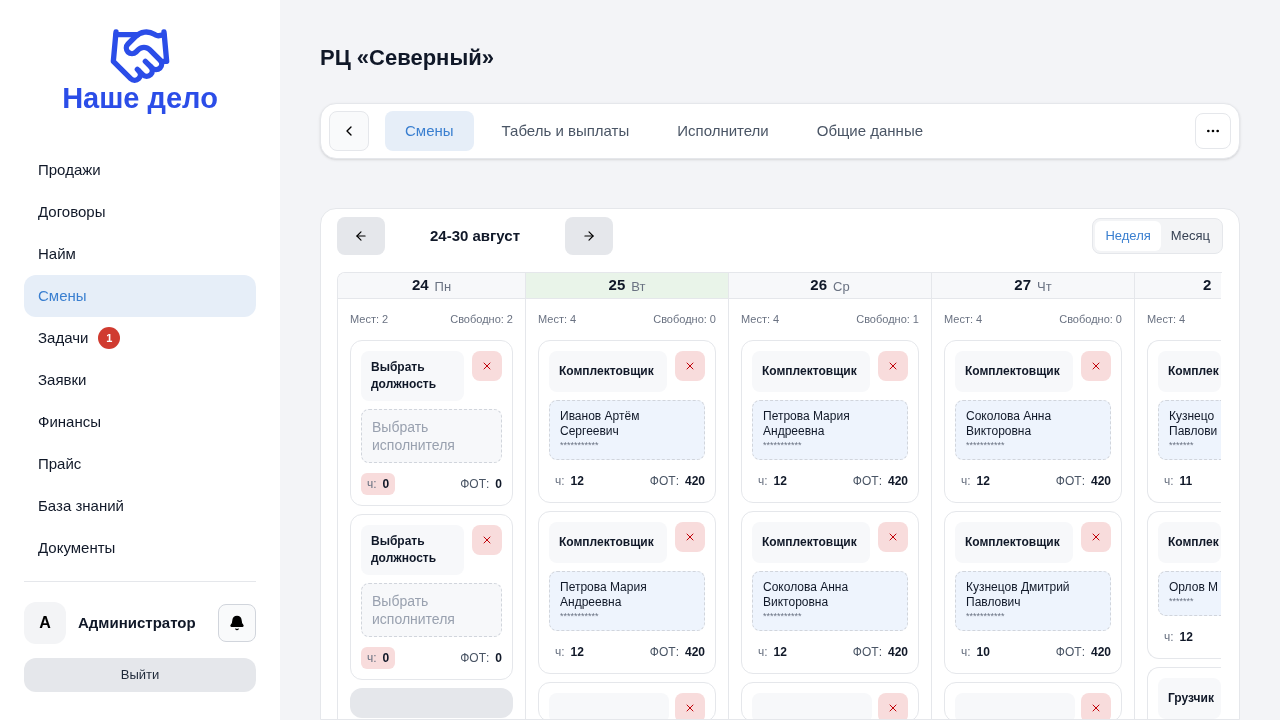  Describe the element at coordinates (140, 98) in the screenshot. I see `logo-text: Наше дело` at that location.